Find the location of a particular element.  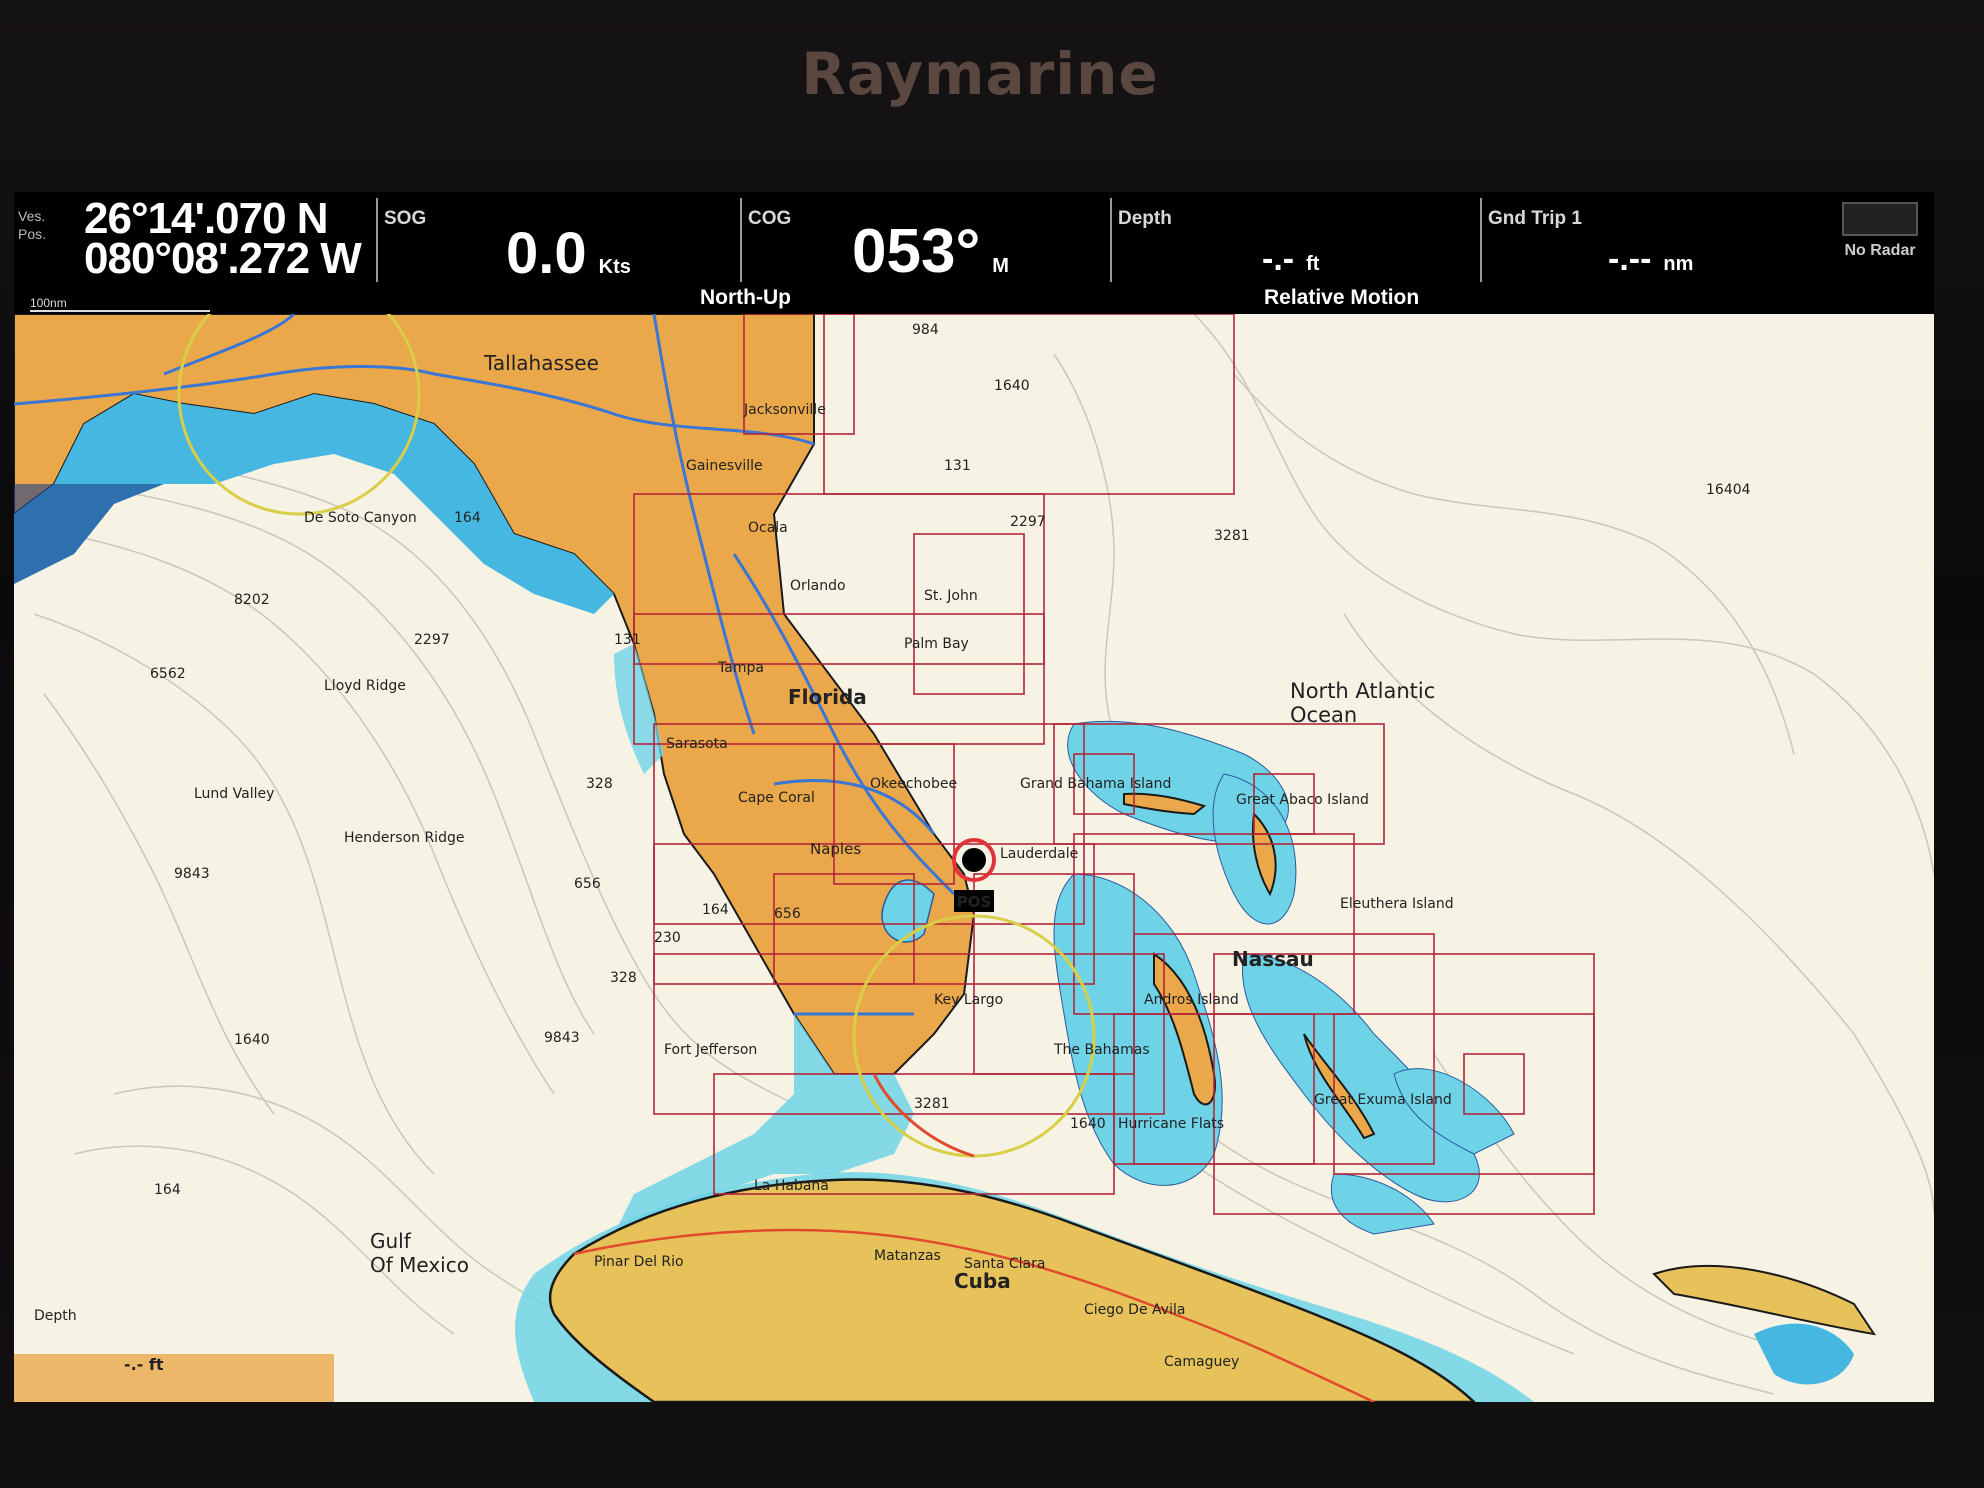

depth-value: -.- ft is located at coordinates (1290, 259).